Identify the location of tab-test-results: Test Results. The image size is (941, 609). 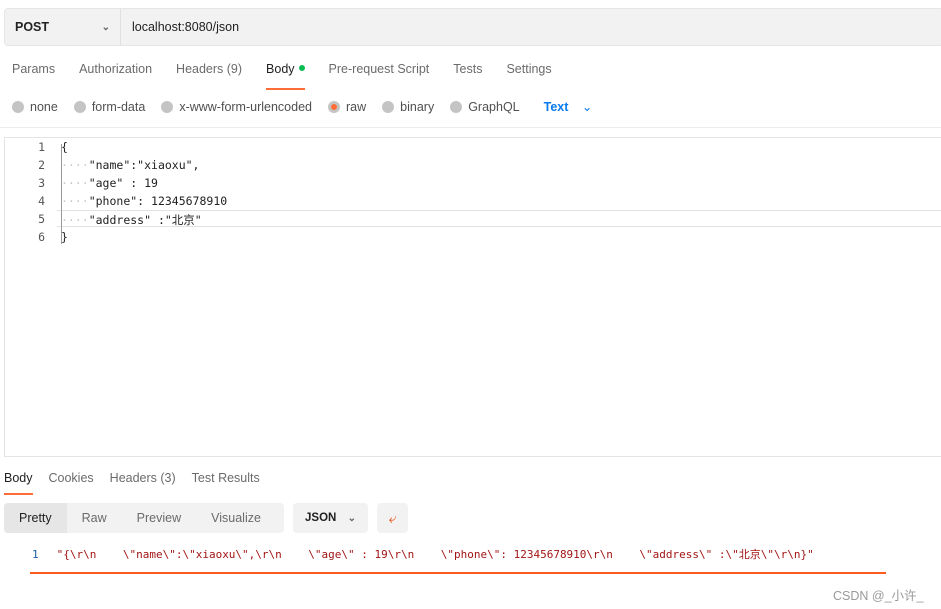
(226, 483).